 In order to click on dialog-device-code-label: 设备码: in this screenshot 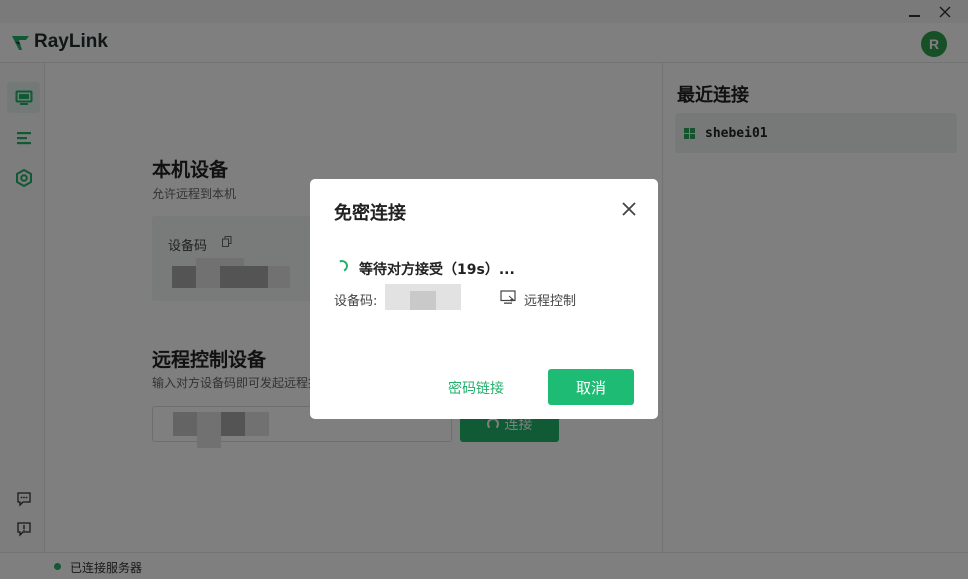, I will do `click(356, 301)`.